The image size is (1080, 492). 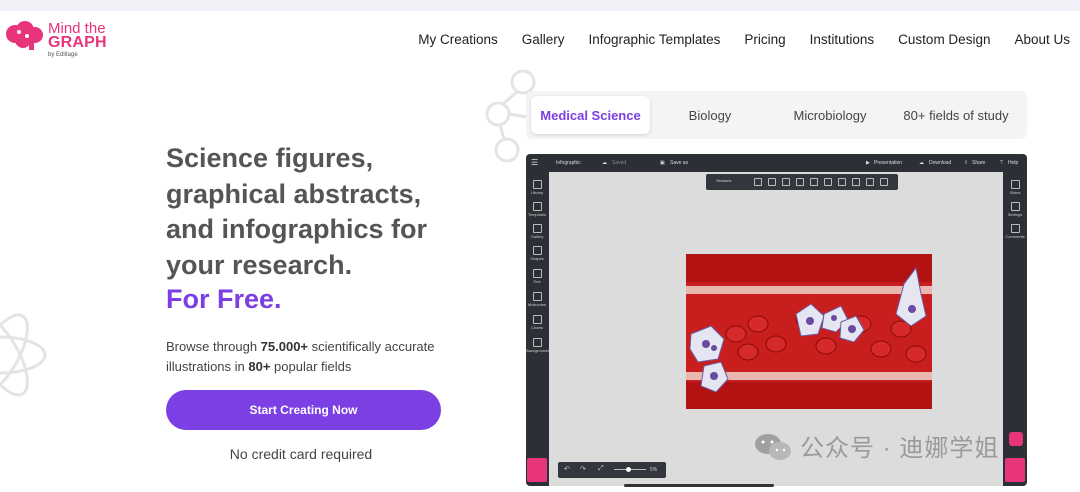 I want to click on nav-gallery: Gallery, so click(x=543, y=39).